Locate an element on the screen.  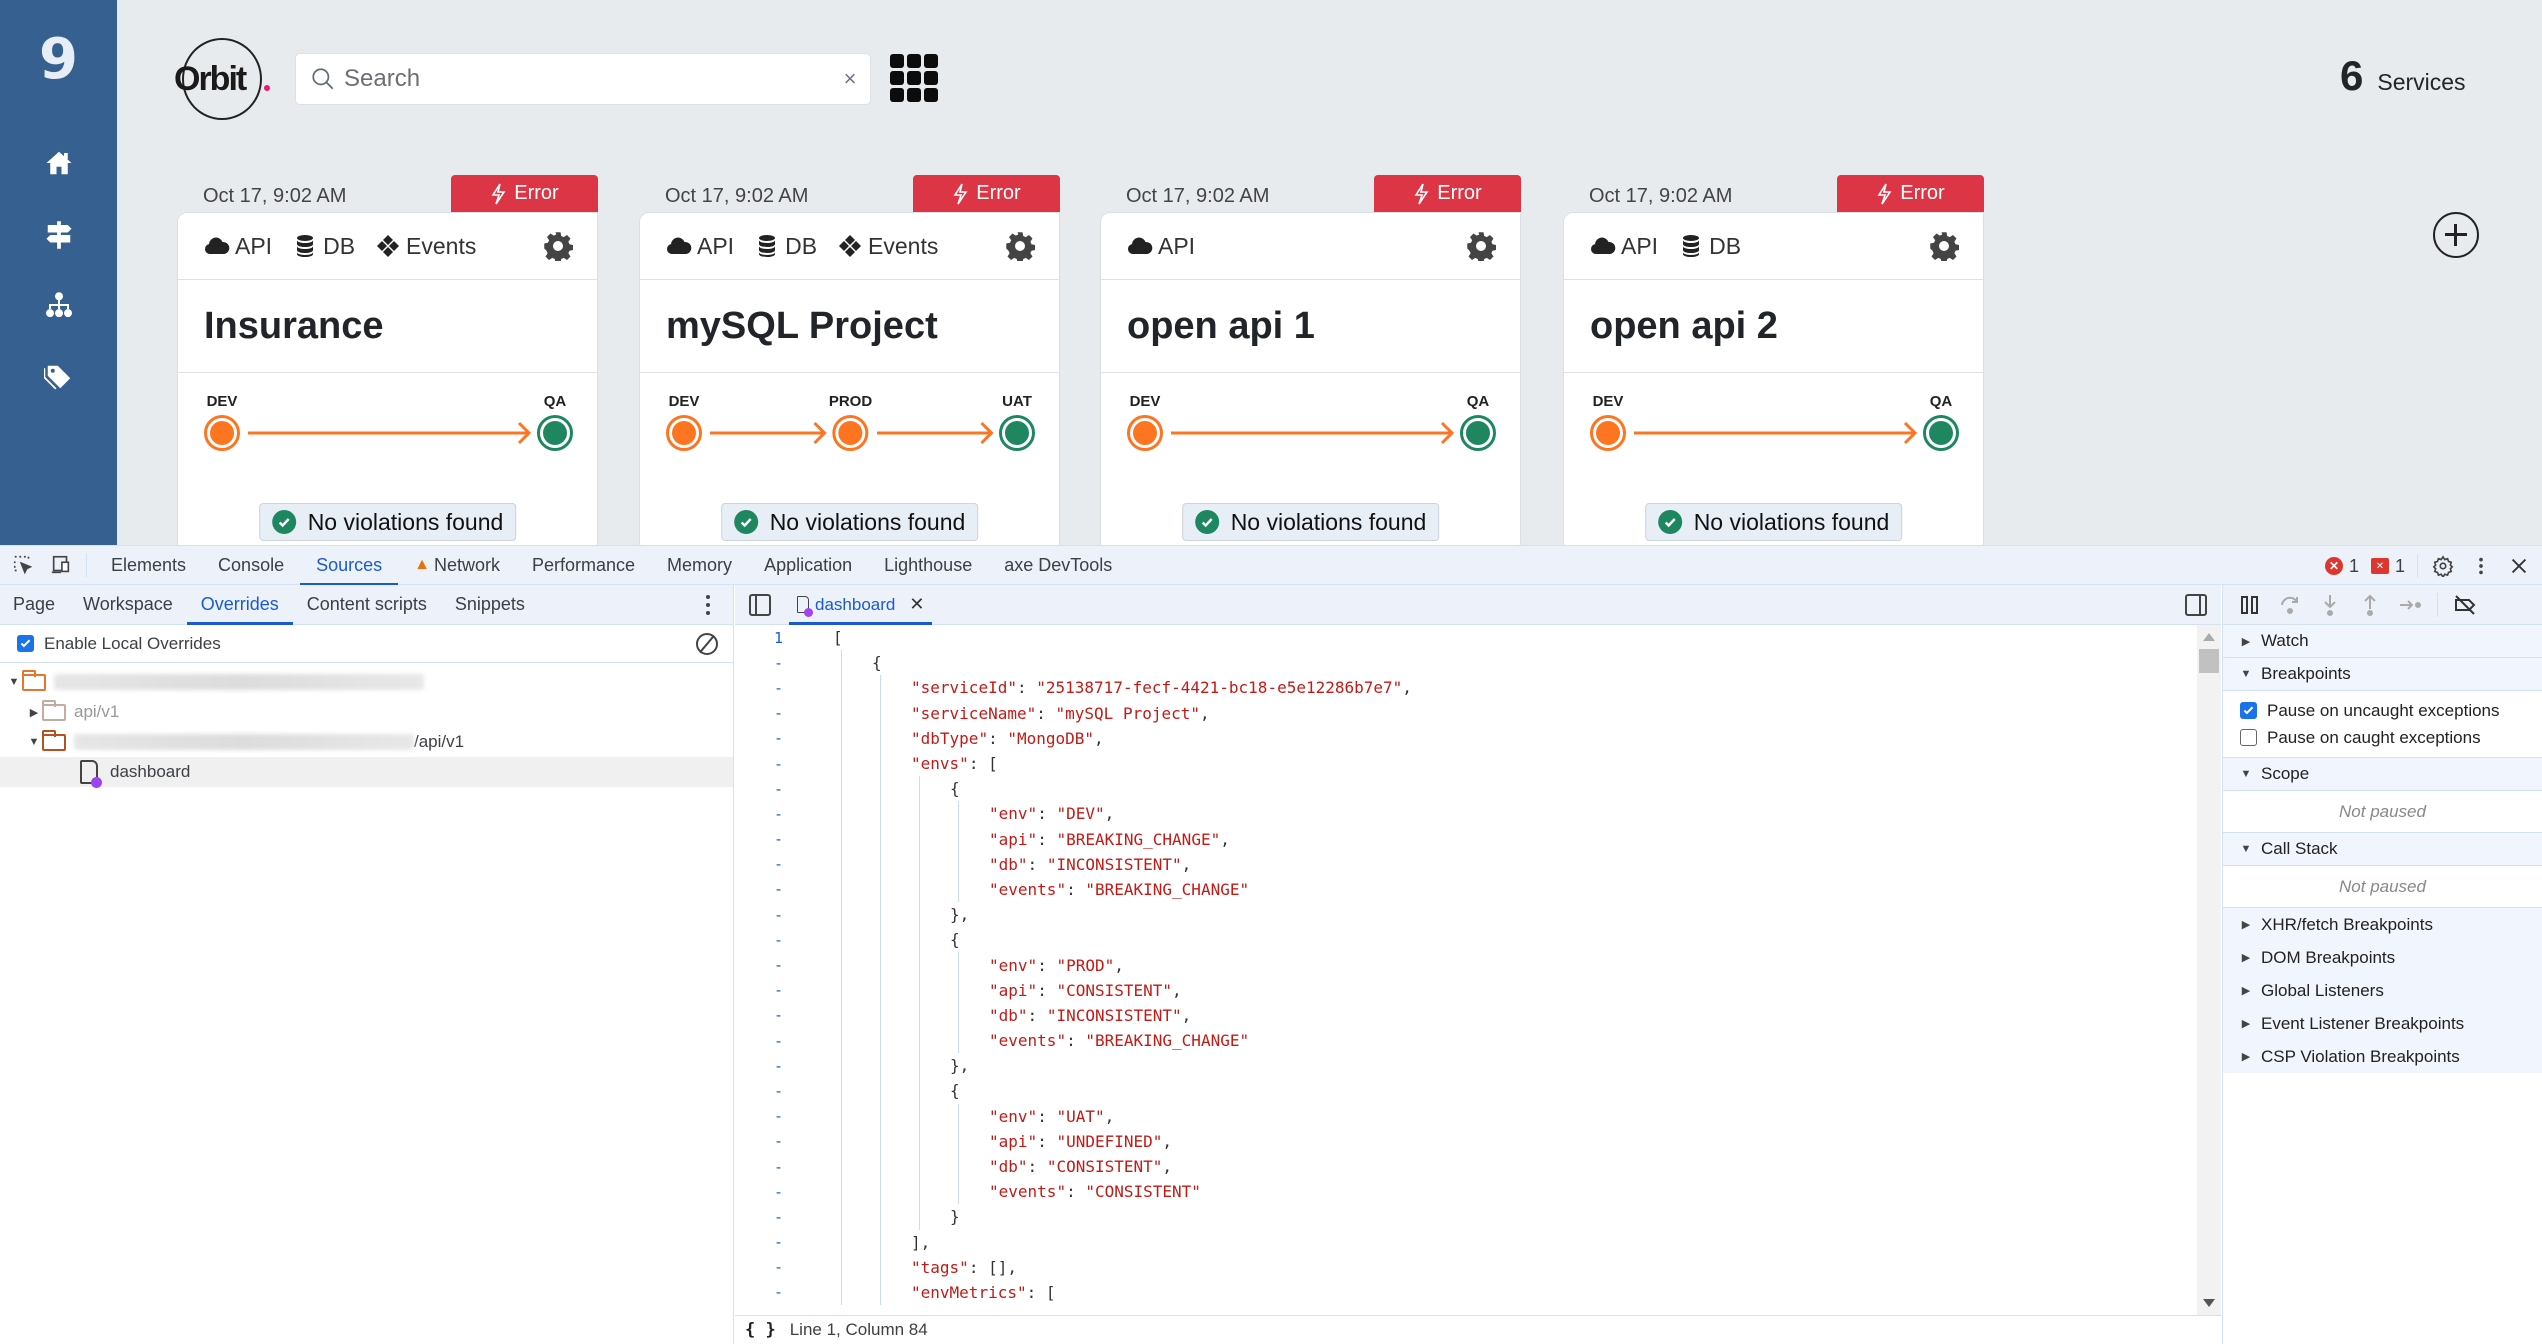
settings-gear-icon is located at coordinates (2443, 566).